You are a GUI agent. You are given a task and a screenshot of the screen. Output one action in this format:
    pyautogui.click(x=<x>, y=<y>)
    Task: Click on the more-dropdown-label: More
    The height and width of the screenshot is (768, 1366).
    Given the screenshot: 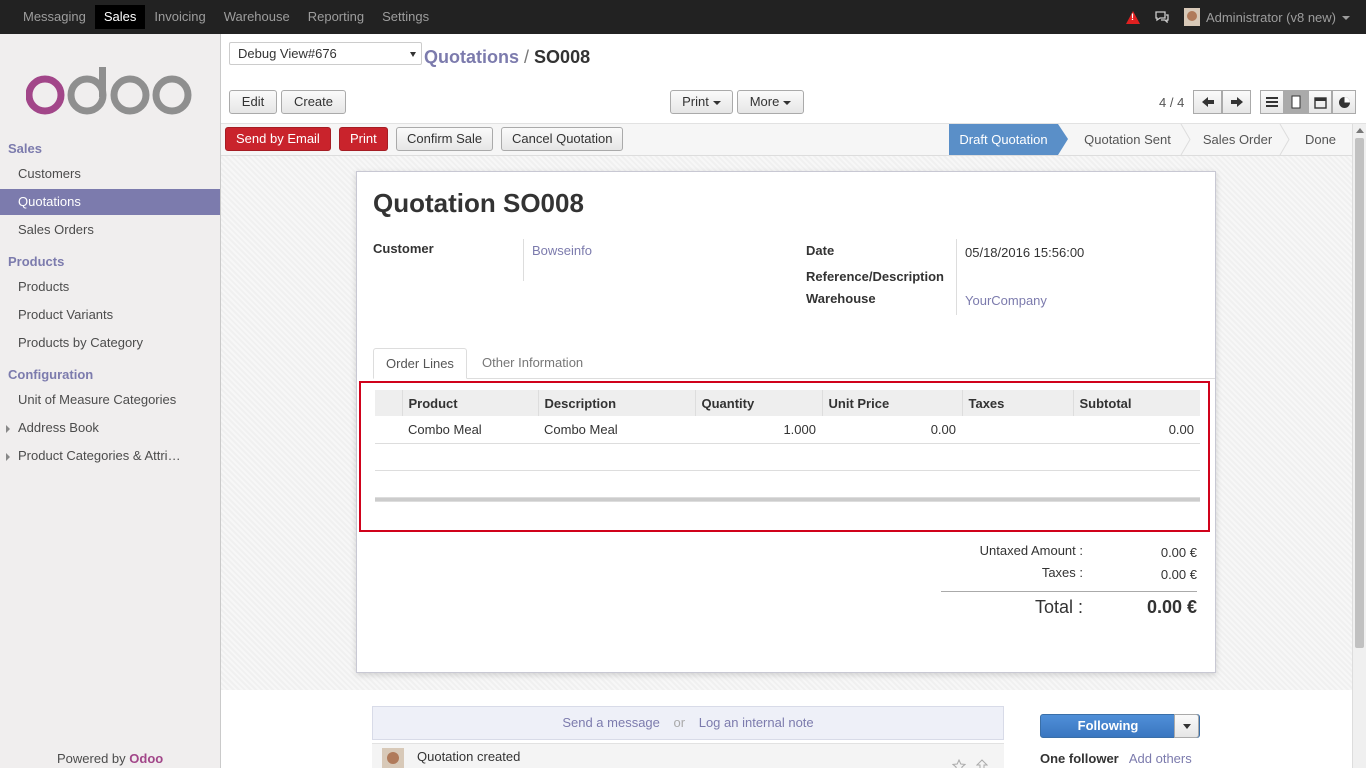 What is the action you would take?
    pyautogui.click(x=764, y=101)
    